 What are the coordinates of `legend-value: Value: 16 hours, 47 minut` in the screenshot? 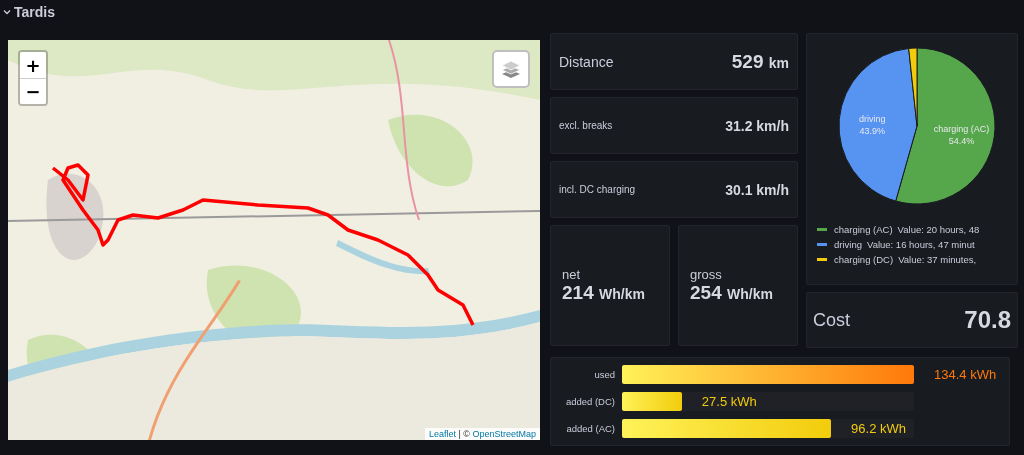 It's located at (921, 244).